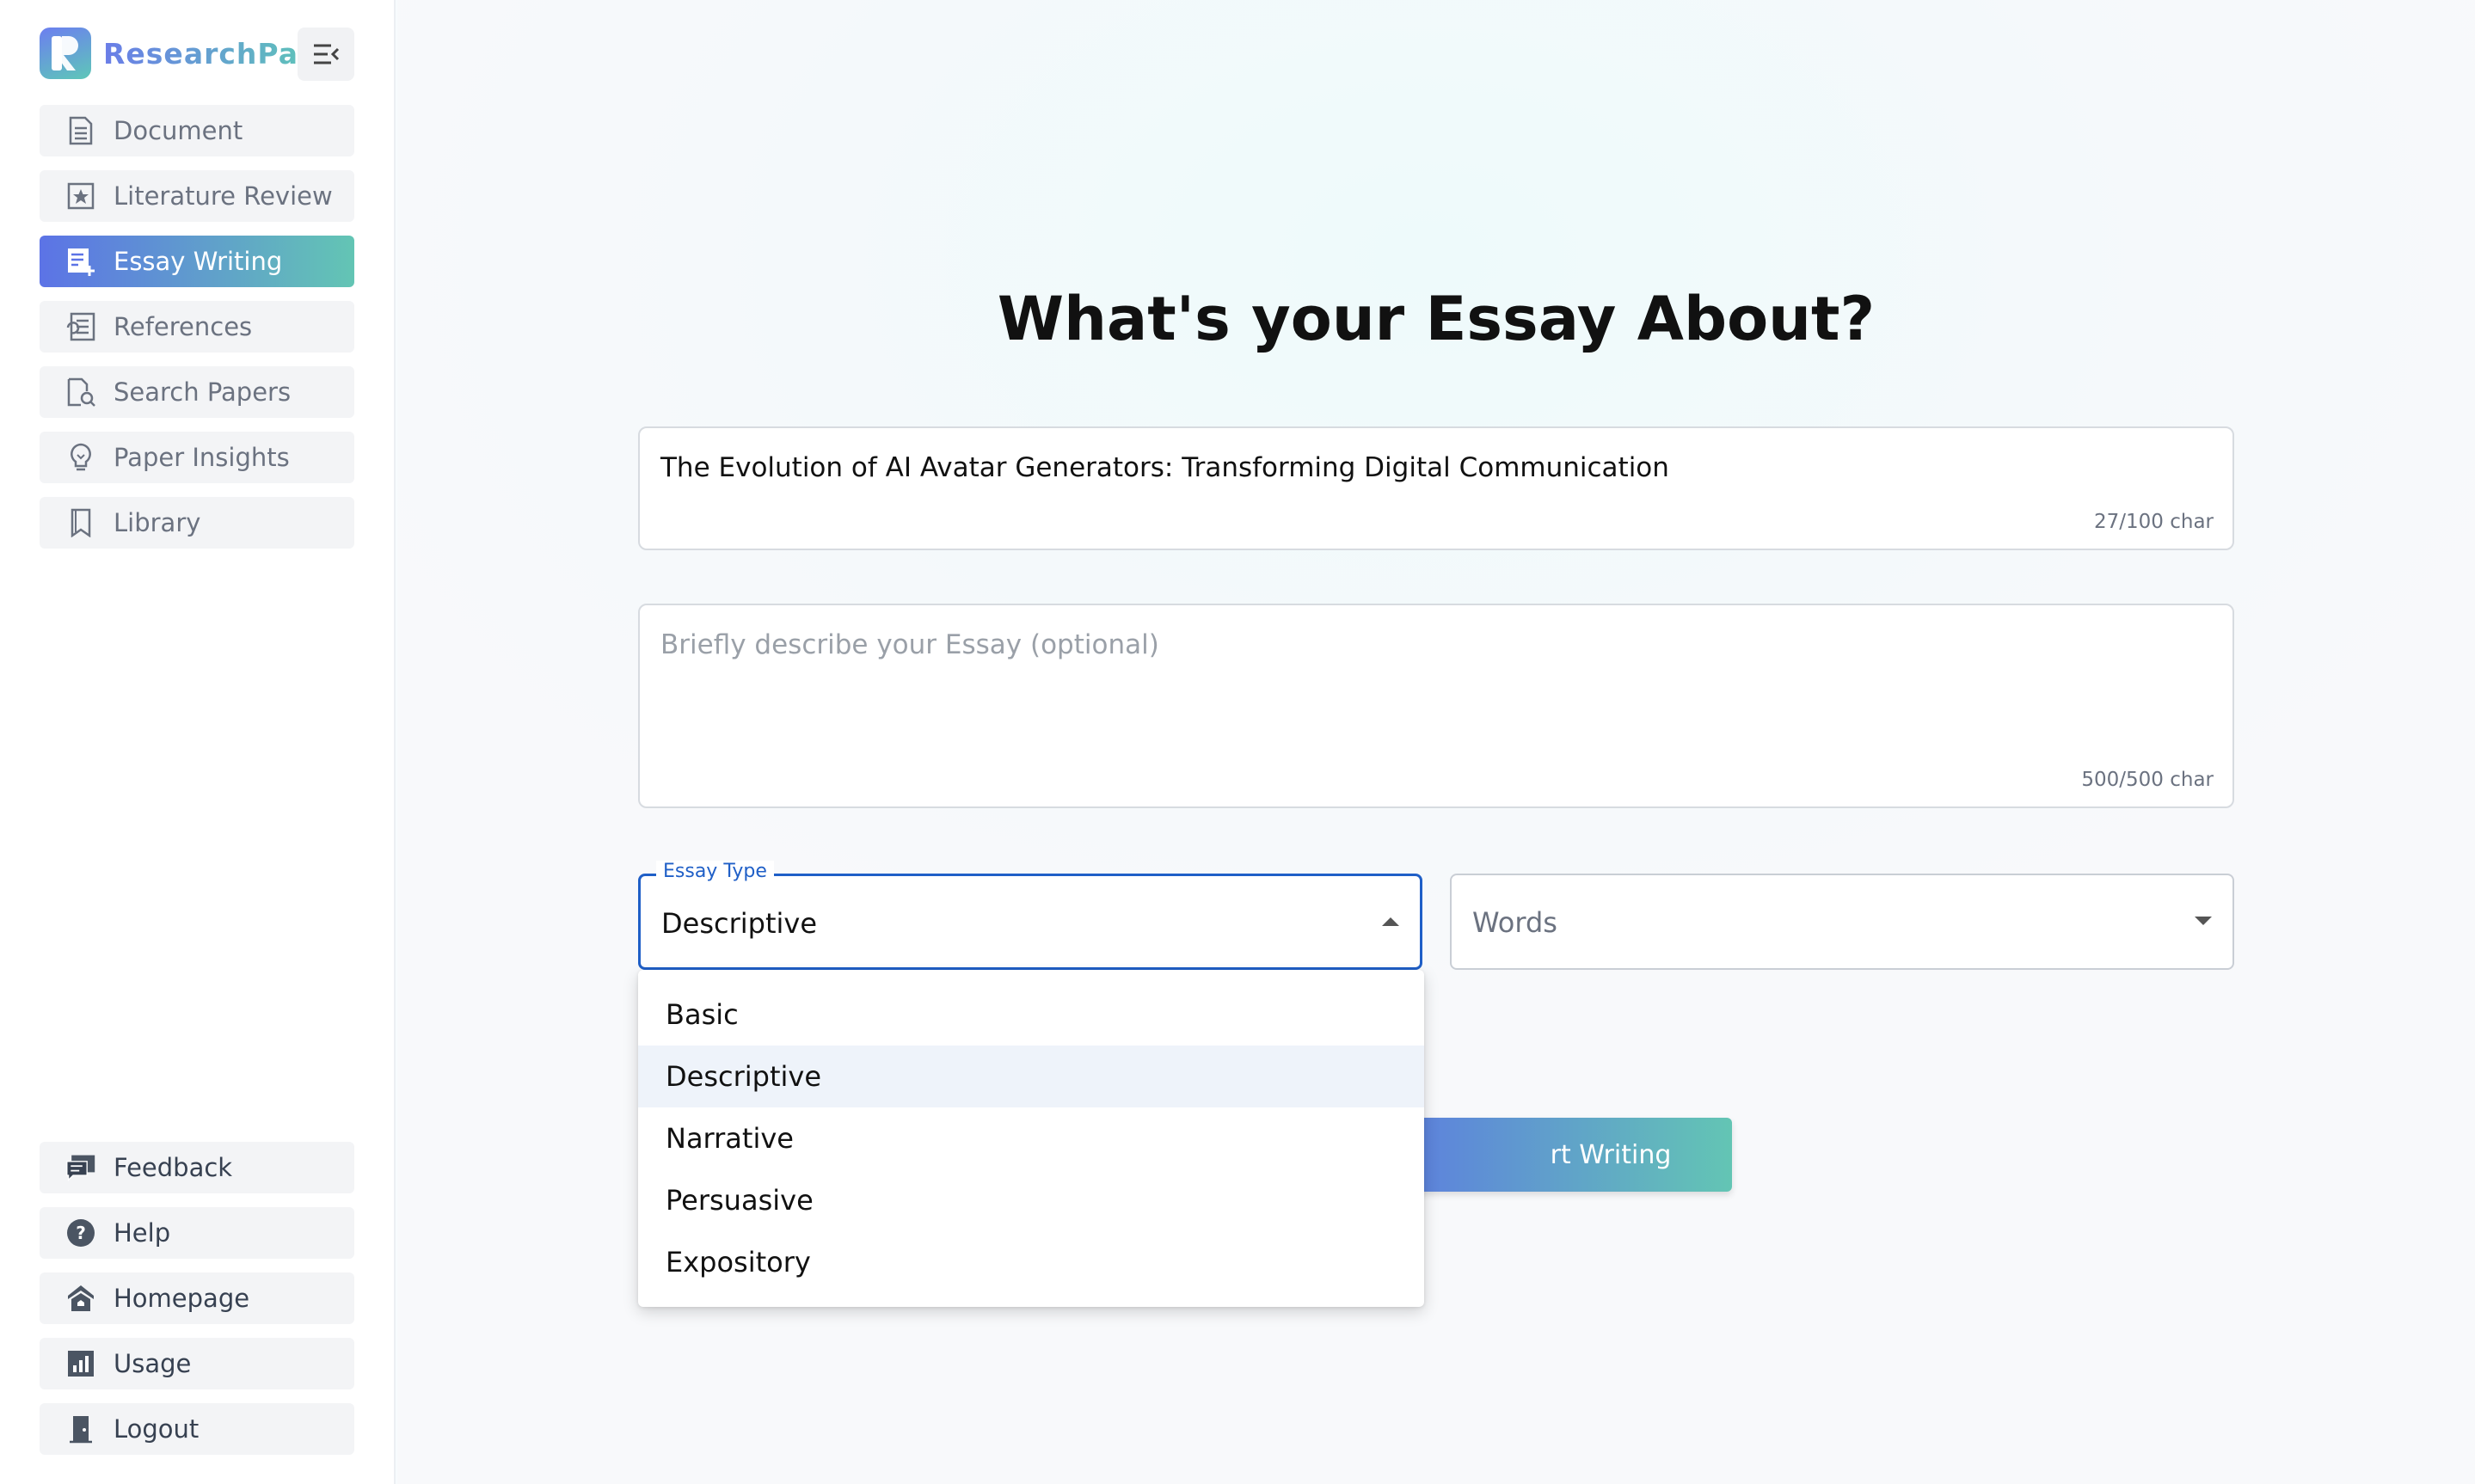 Image resolution: width=2475 pixels, height=1484 pixels. What do you see at coordinates (1031, 1262) in the screenshot?
I see `essay-type-option-expository: Expository` at bounding box center [1031, 1262].